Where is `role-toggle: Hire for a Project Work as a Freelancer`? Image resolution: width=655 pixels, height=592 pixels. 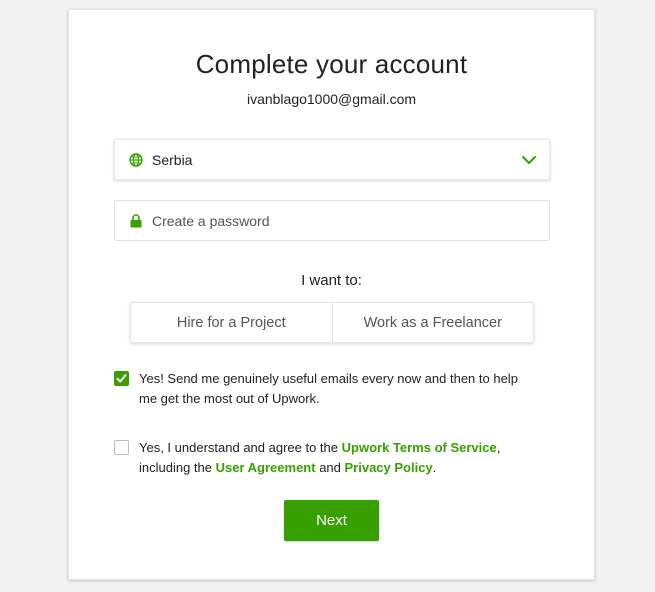
role-toggle: Hire for a Project Work as a Freelancer is located at coordinates (332, 322).